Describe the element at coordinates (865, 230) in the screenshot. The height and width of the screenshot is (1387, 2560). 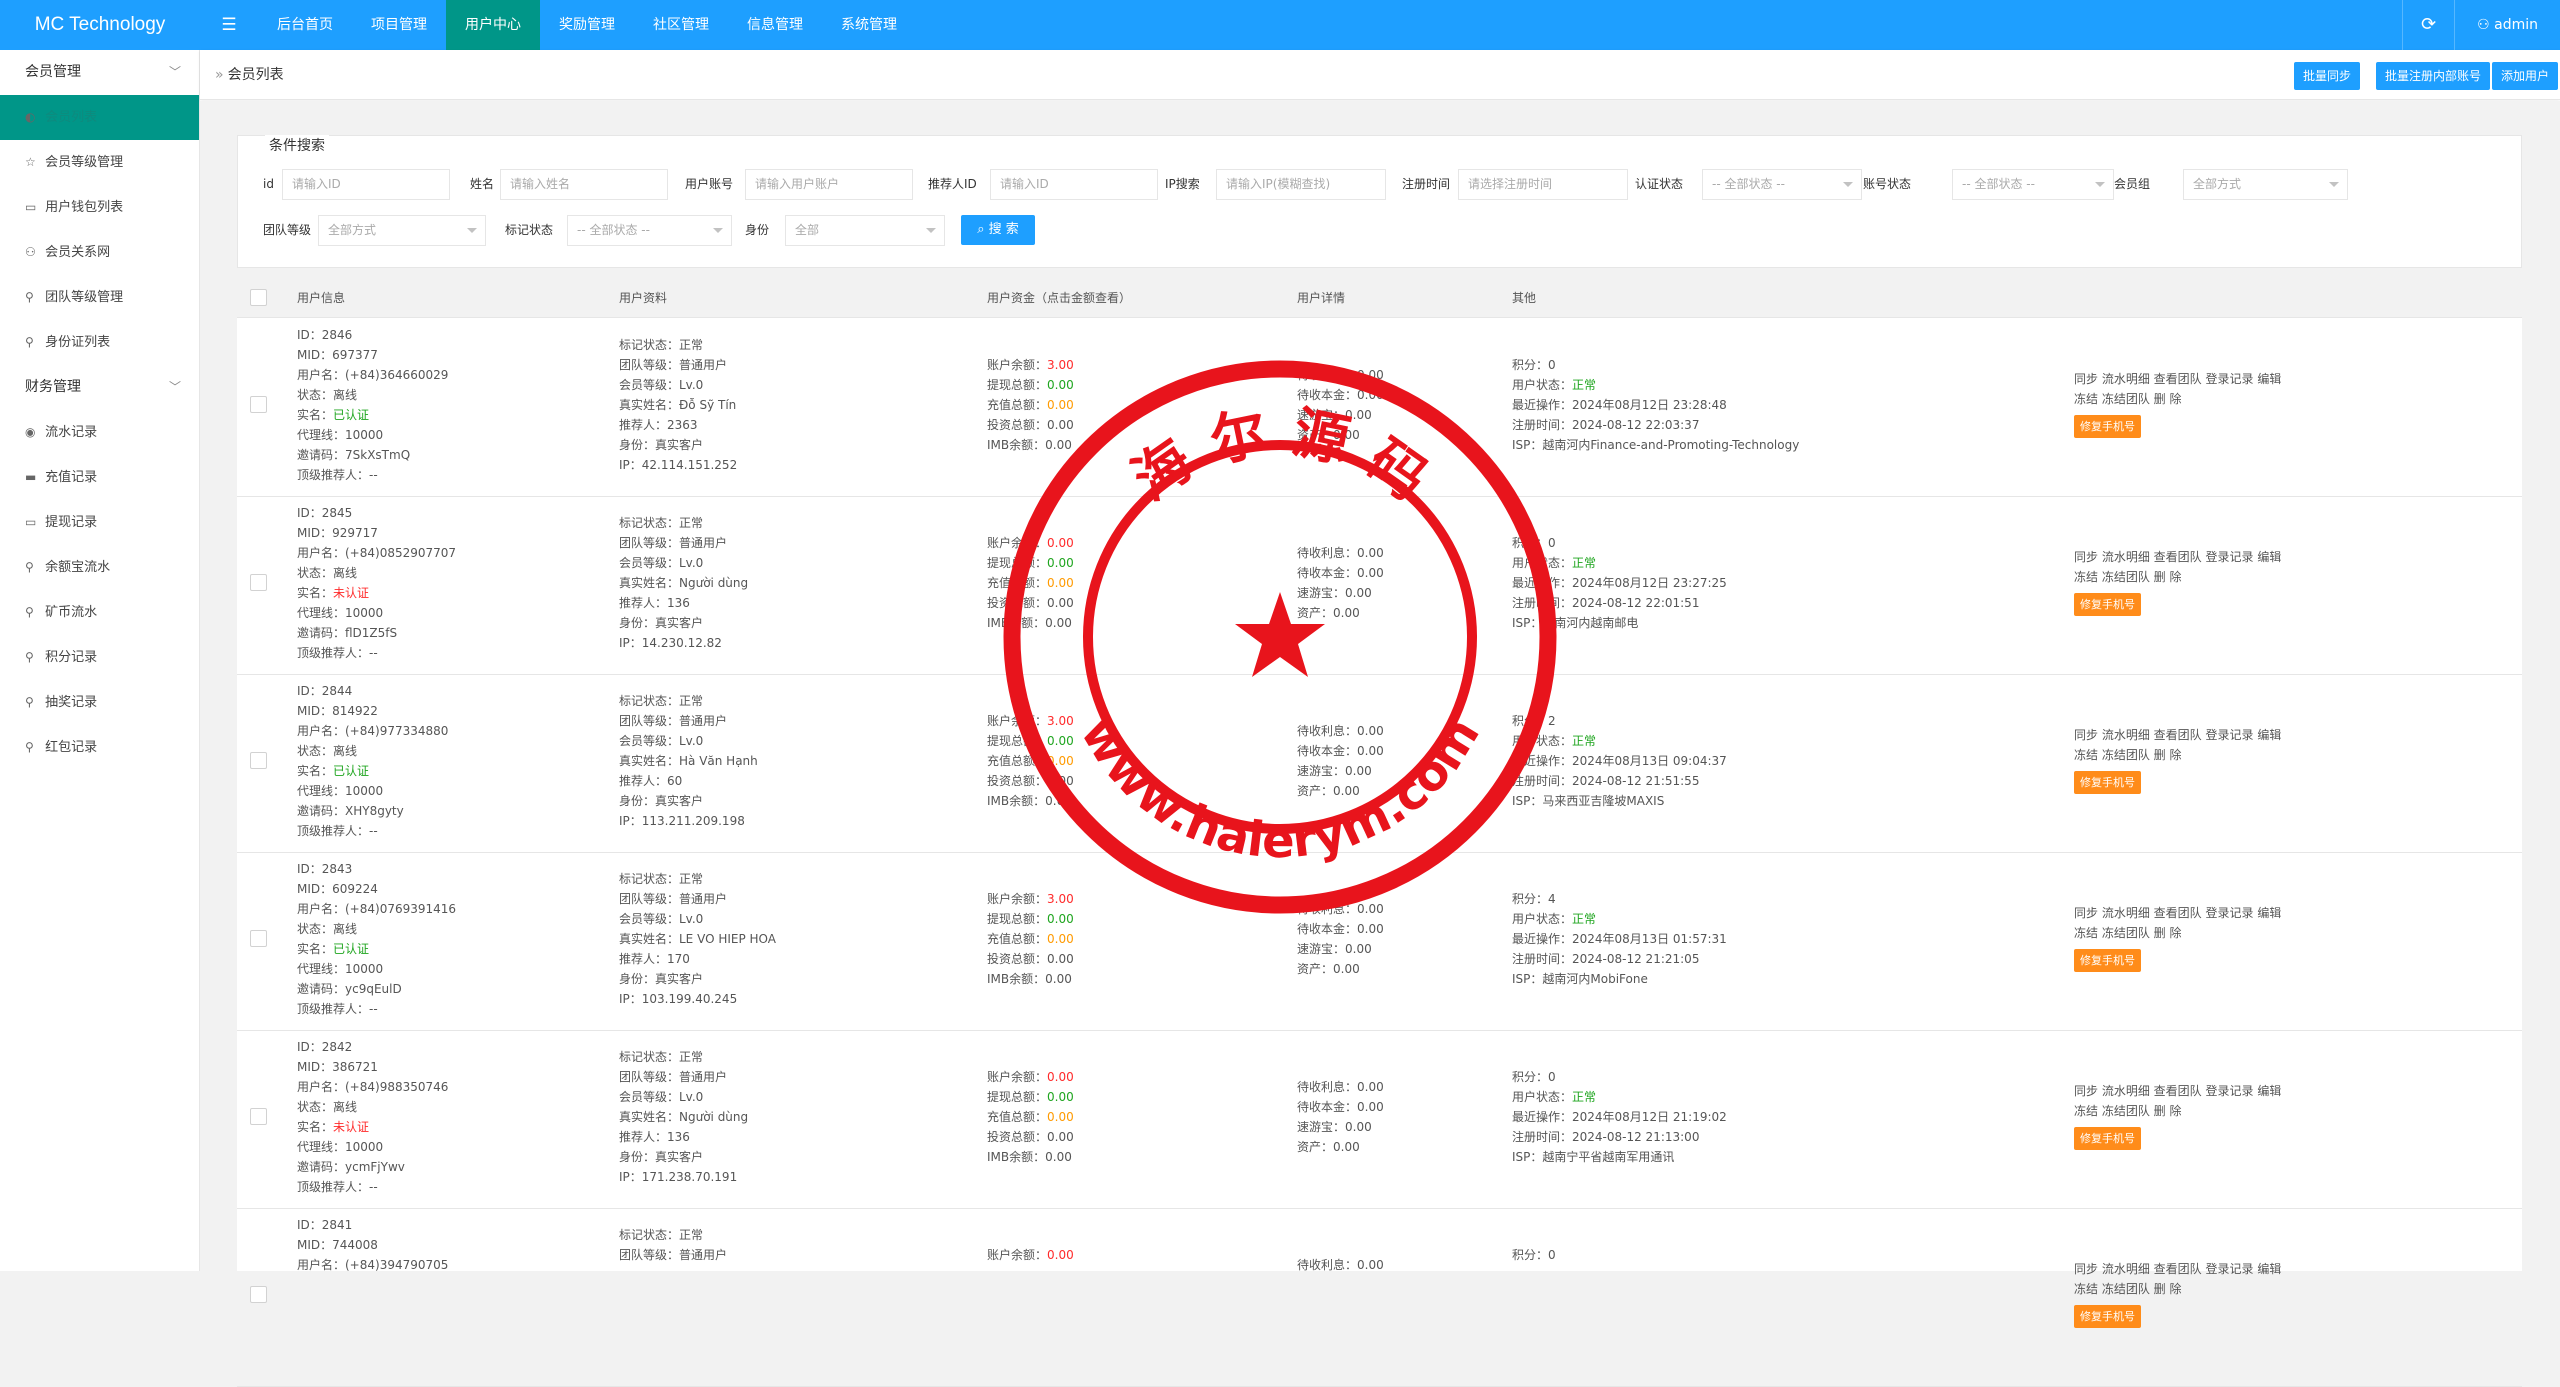
I see `search-select: 全部` at that location.